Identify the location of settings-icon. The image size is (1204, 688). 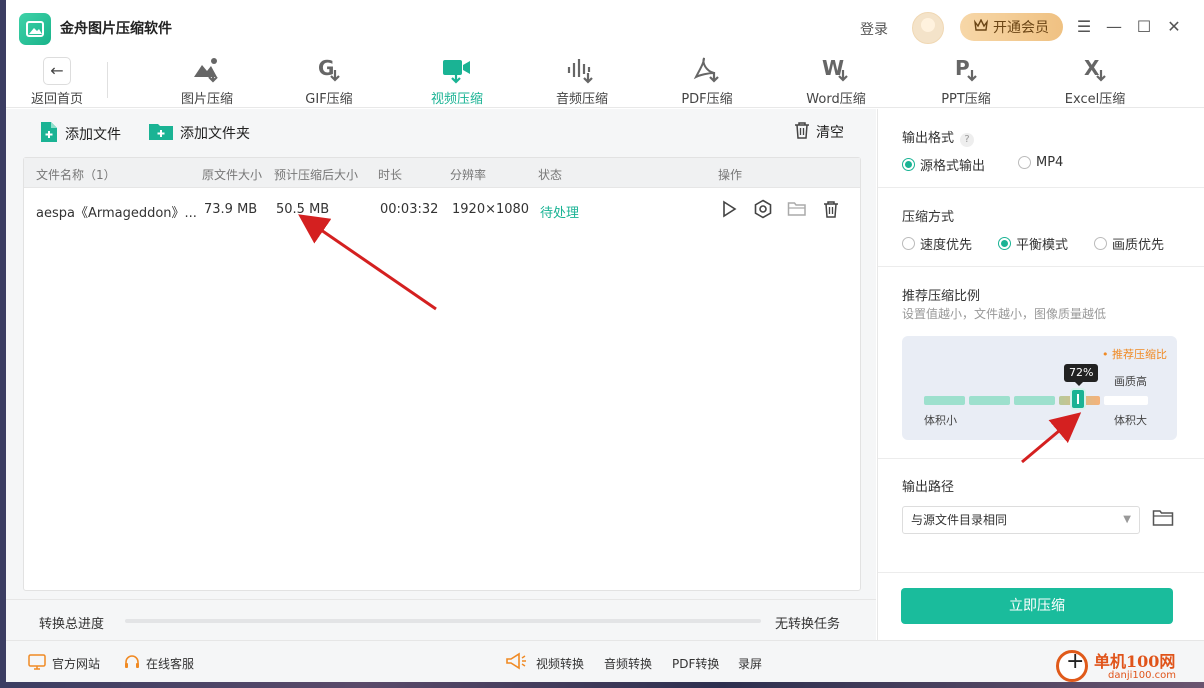
(763, 209).